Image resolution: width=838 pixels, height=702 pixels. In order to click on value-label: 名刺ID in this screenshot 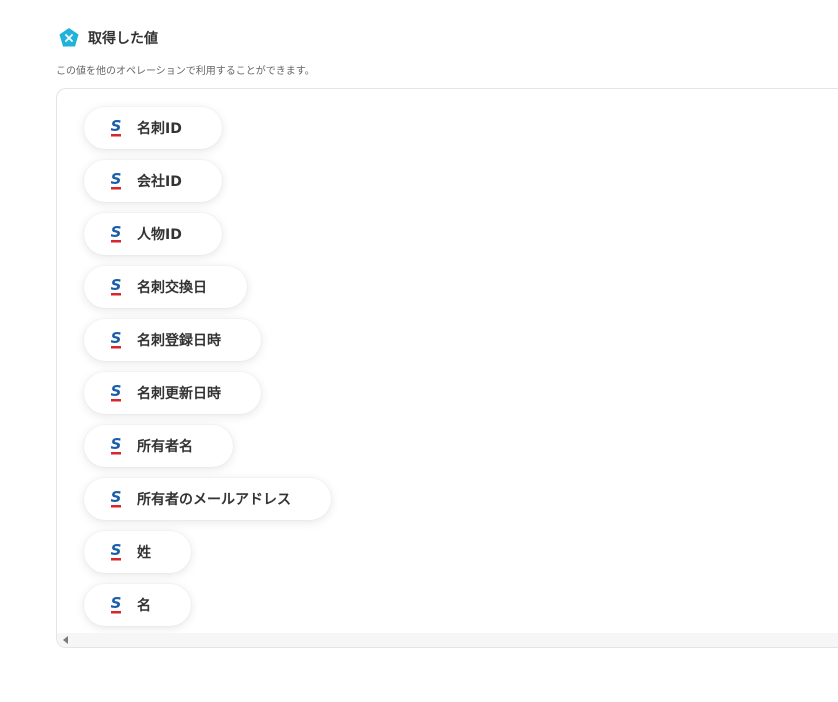, I will do `click(159, 129)`.